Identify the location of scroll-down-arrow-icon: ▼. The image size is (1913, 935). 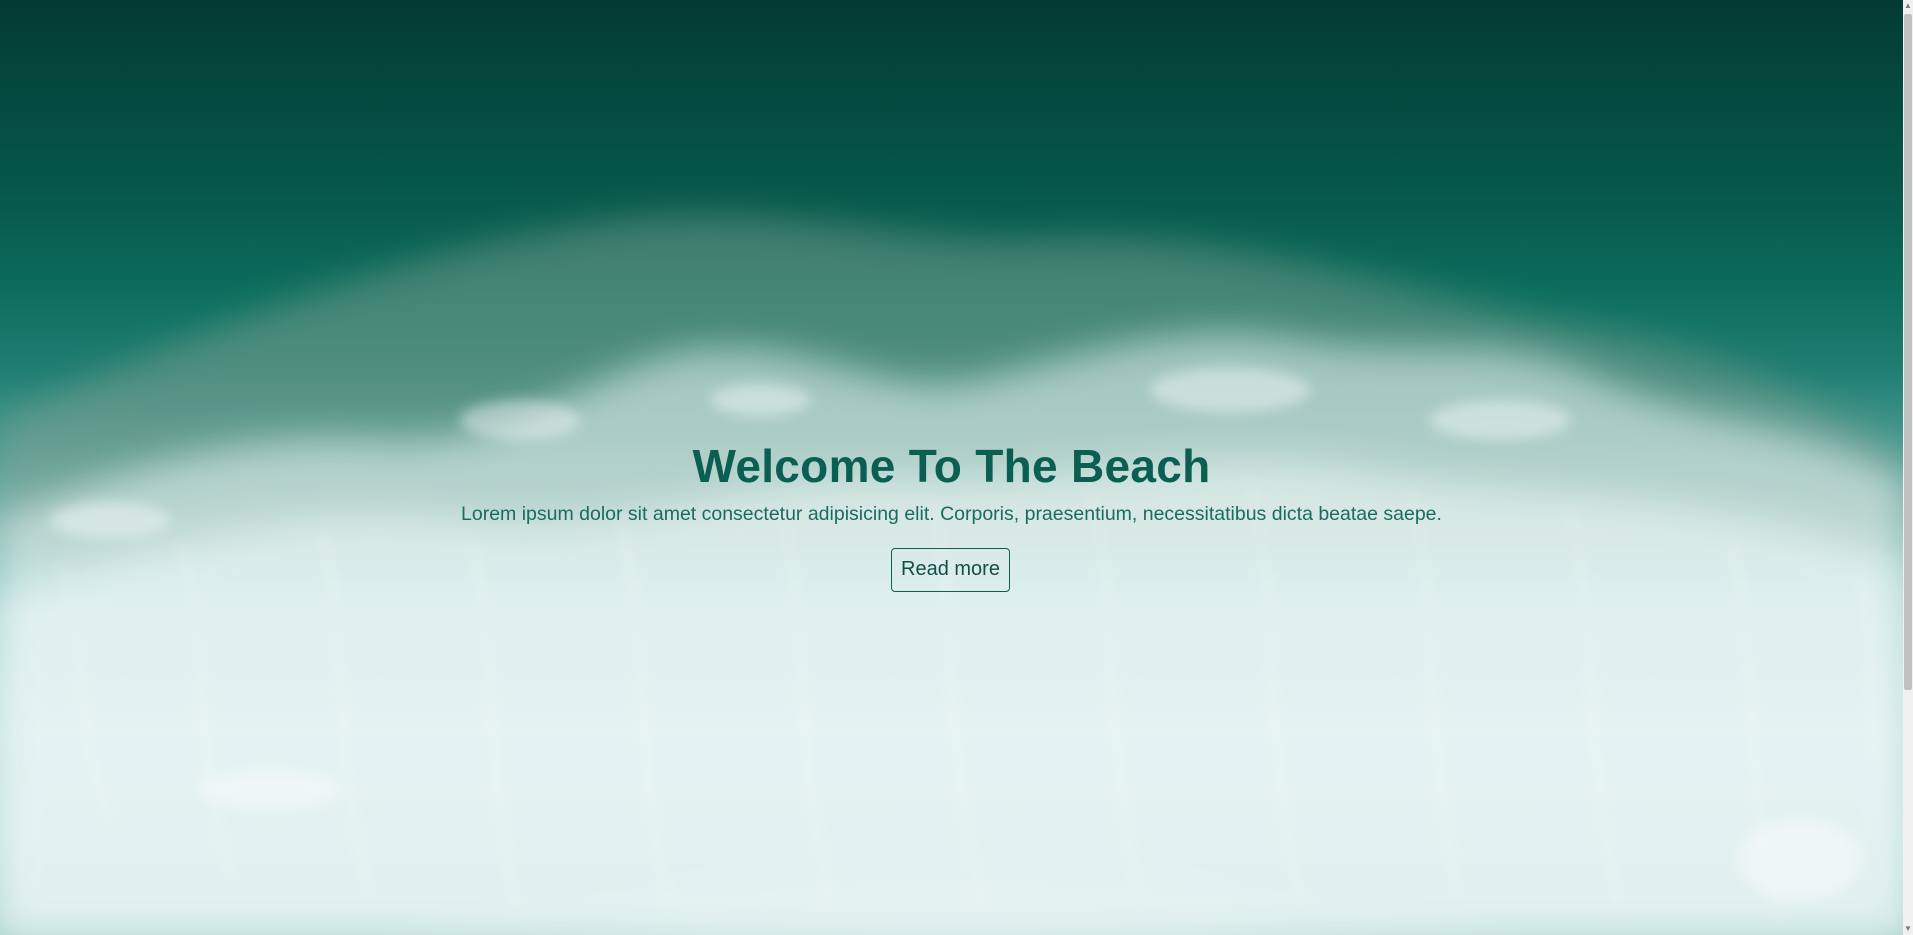
(1908, 929).